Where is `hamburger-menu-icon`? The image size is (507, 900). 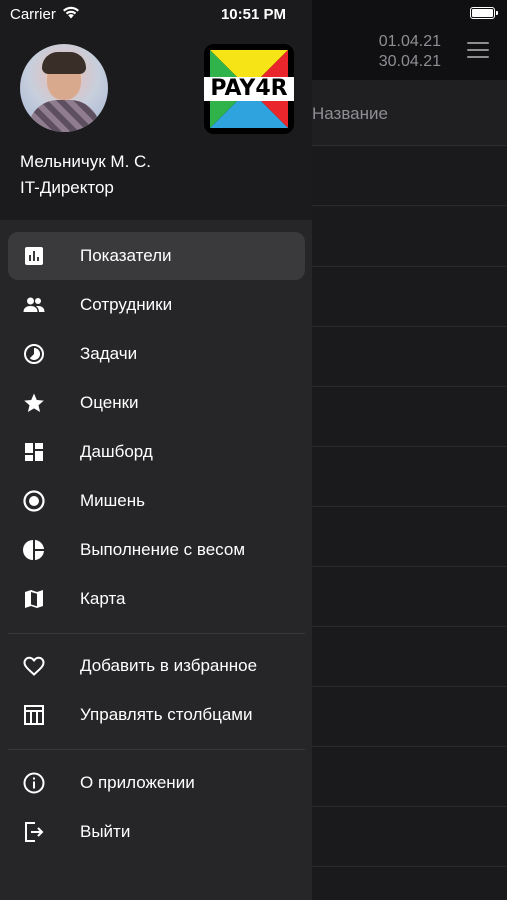
hamburger-menu-icon is located at coordinates (478, 51).